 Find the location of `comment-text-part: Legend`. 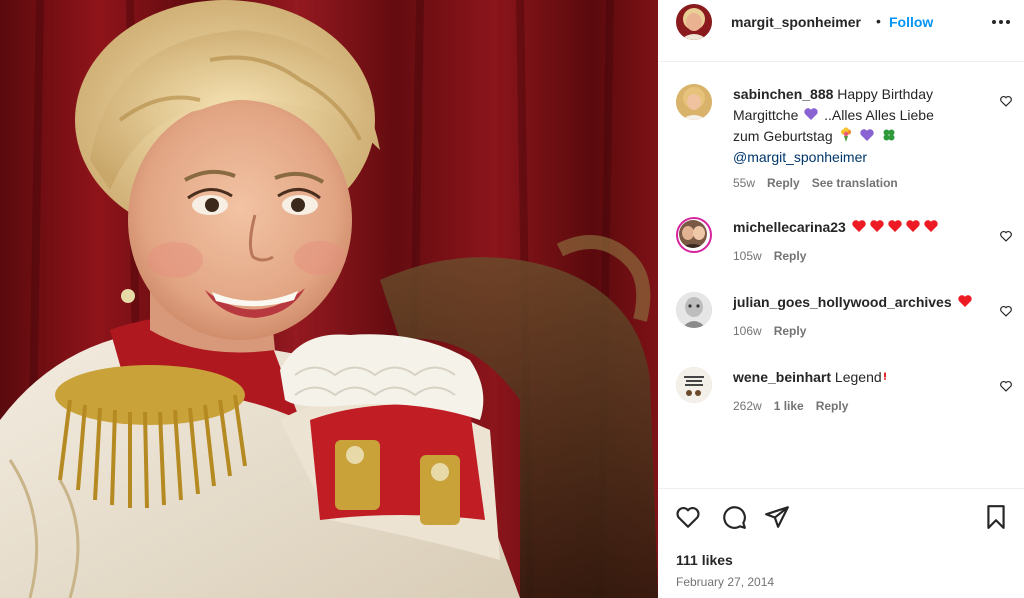

comment-text-part: Legend is located at coordinates (858, 377).